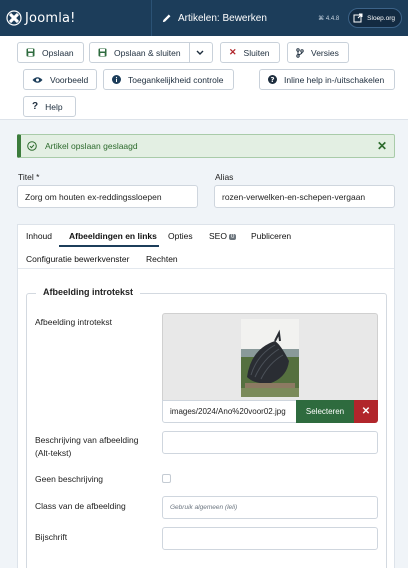  What do you see at coordinates (232, 237) in the screenshot?
I see `seo-badge: 0` at bounding box center [232, 237].